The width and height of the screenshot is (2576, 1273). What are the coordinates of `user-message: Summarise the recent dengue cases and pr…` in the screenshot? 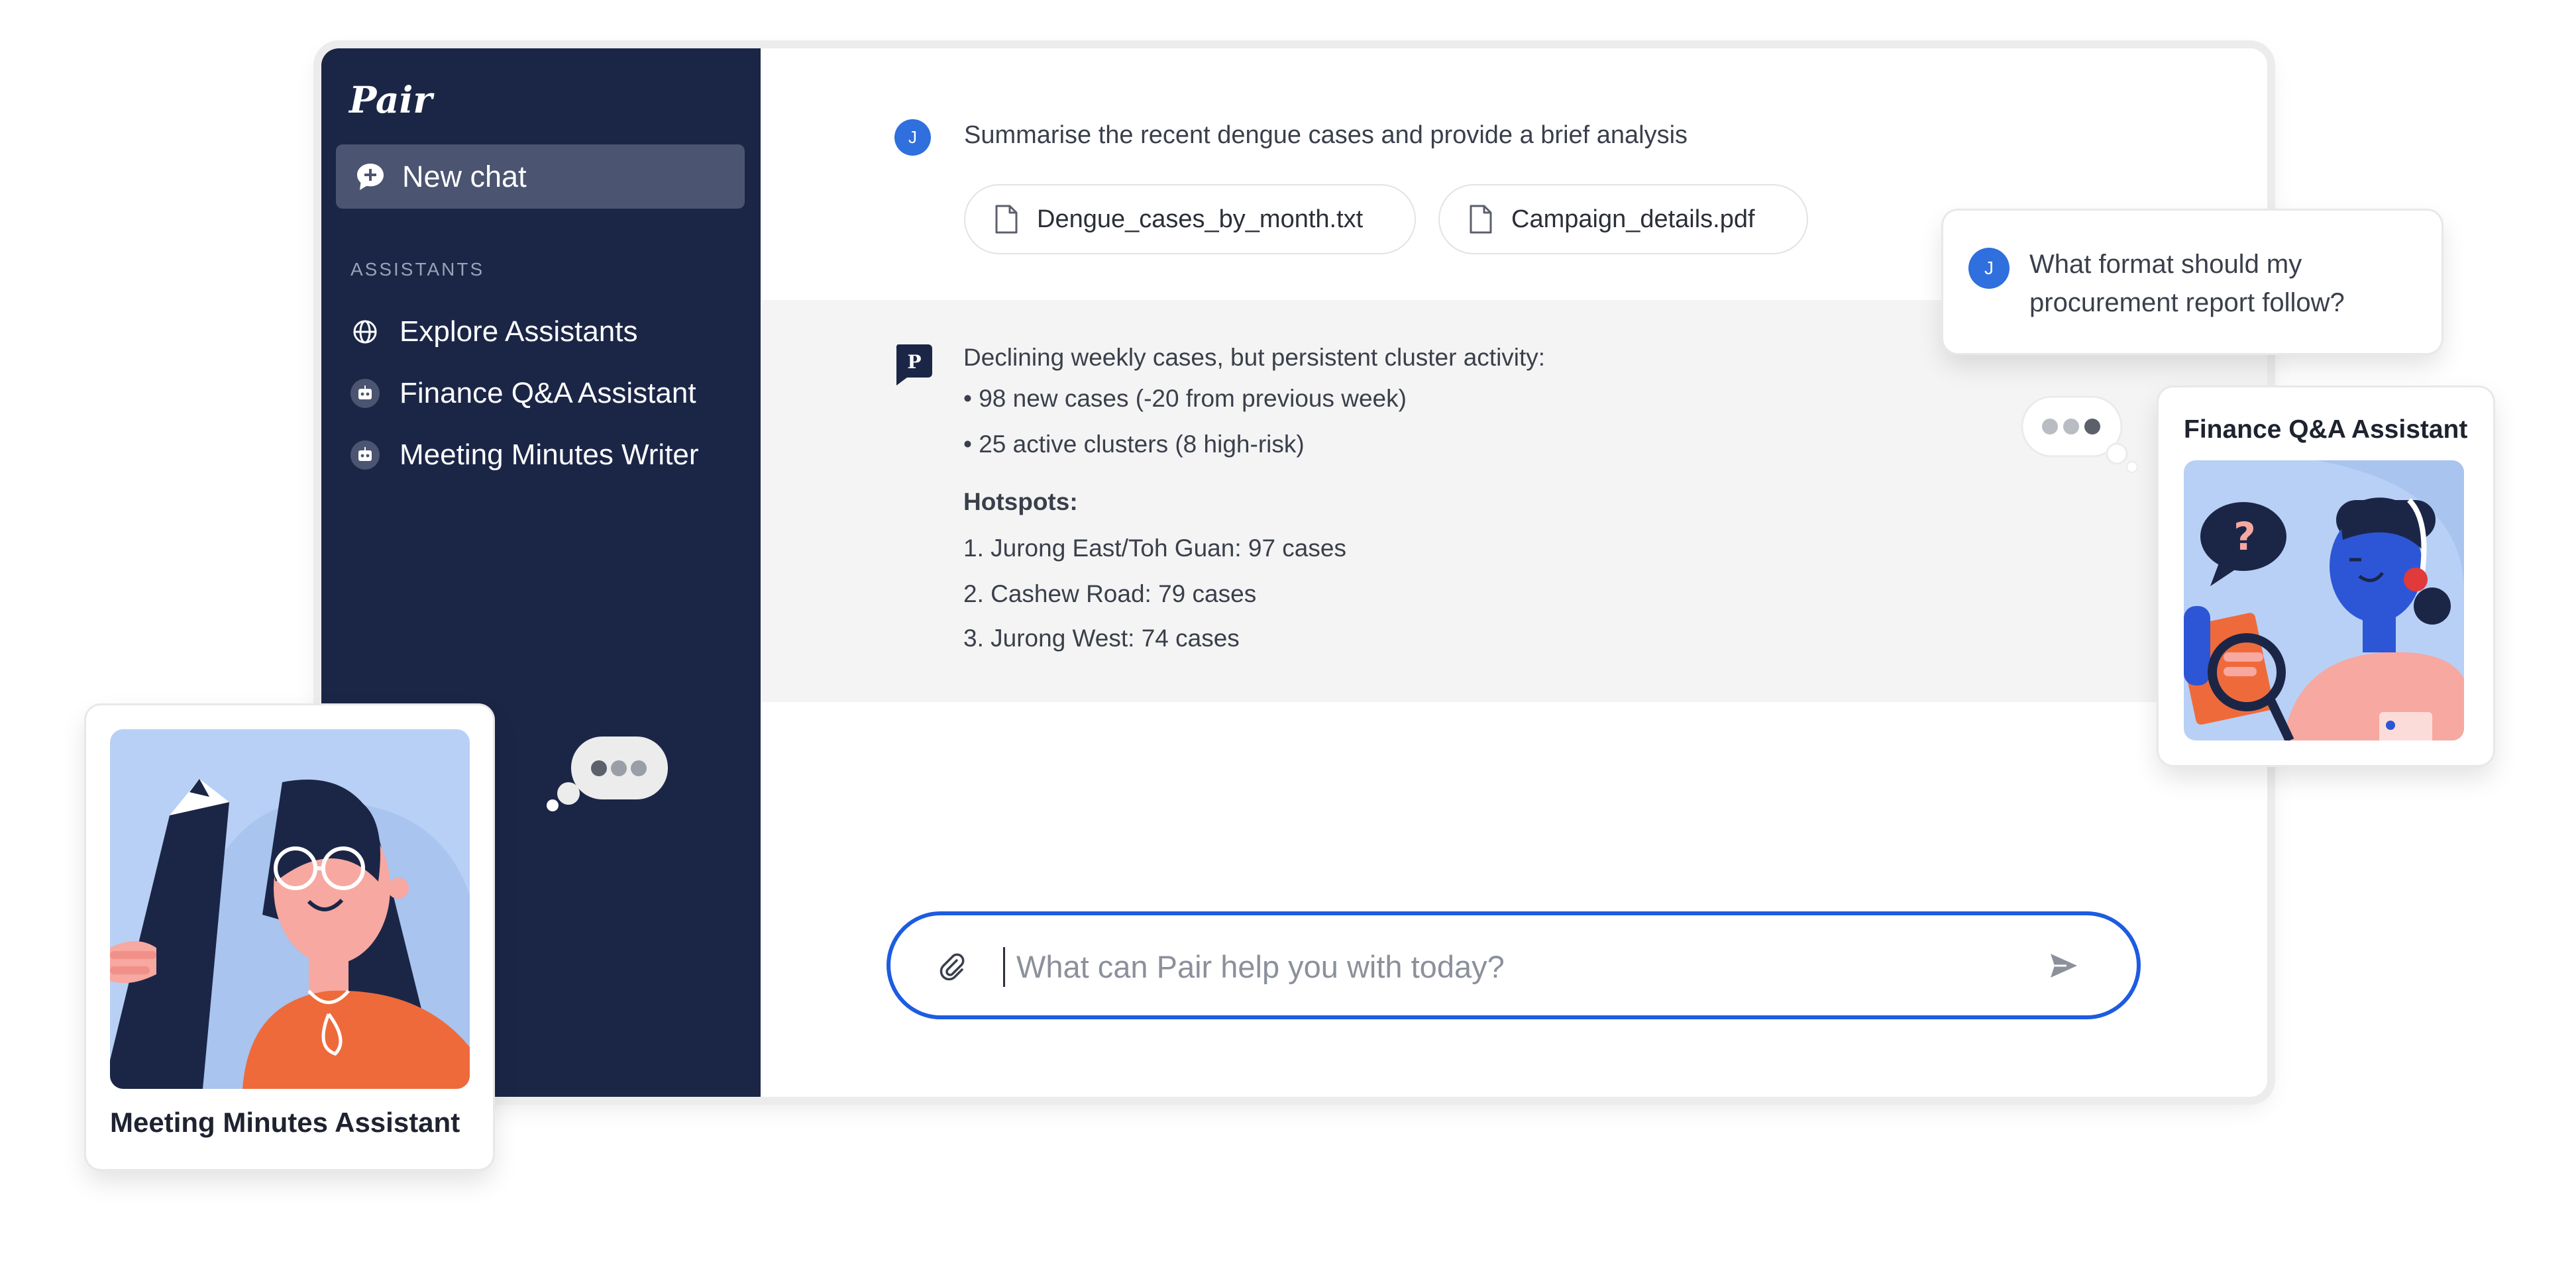 It's located at (1326, 135).